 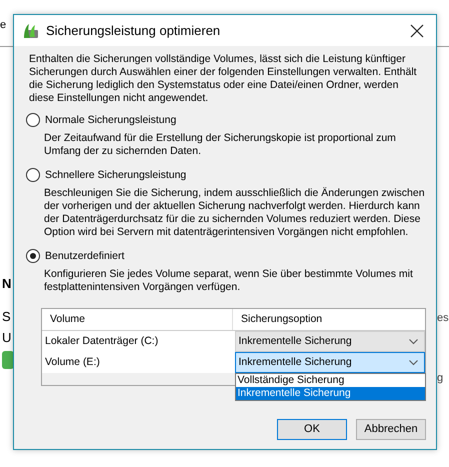 What do you see at coordinates (391, 429) in the screenshot?
I see `dialog-button: Abbrechen` at bounding box center [391, 429].